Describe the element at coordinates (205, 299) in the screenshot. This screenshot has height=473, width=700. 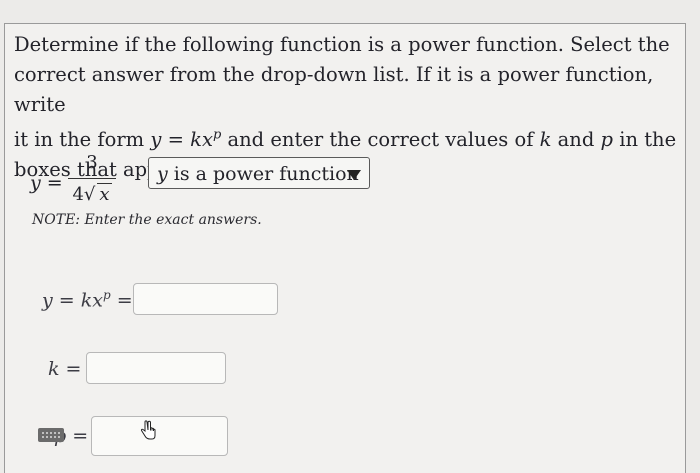
I see `form-answer-input` at that location.